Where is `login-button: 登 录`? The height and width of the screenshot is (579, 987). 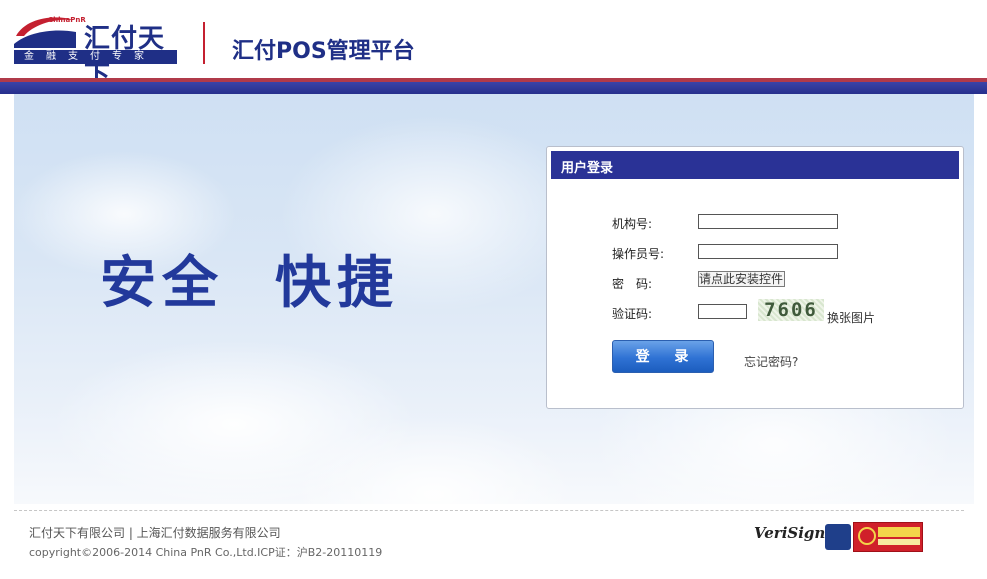
login-button: 登 录 is located at coordinates (663, 356).